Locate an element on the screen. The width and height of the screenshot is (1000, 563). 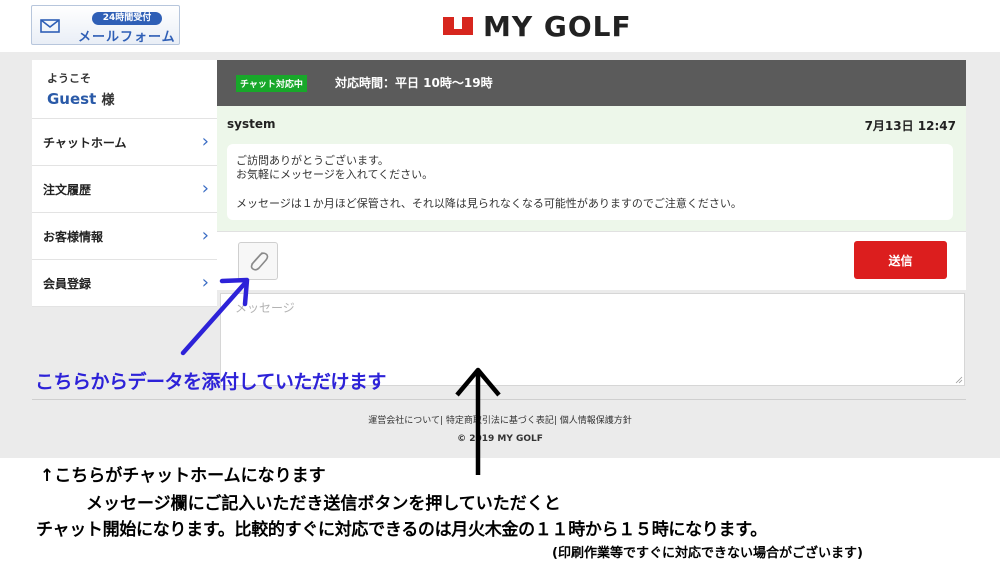
sidebar-item-customer-info: お客様情報 › is located at coordinates (124, 236).